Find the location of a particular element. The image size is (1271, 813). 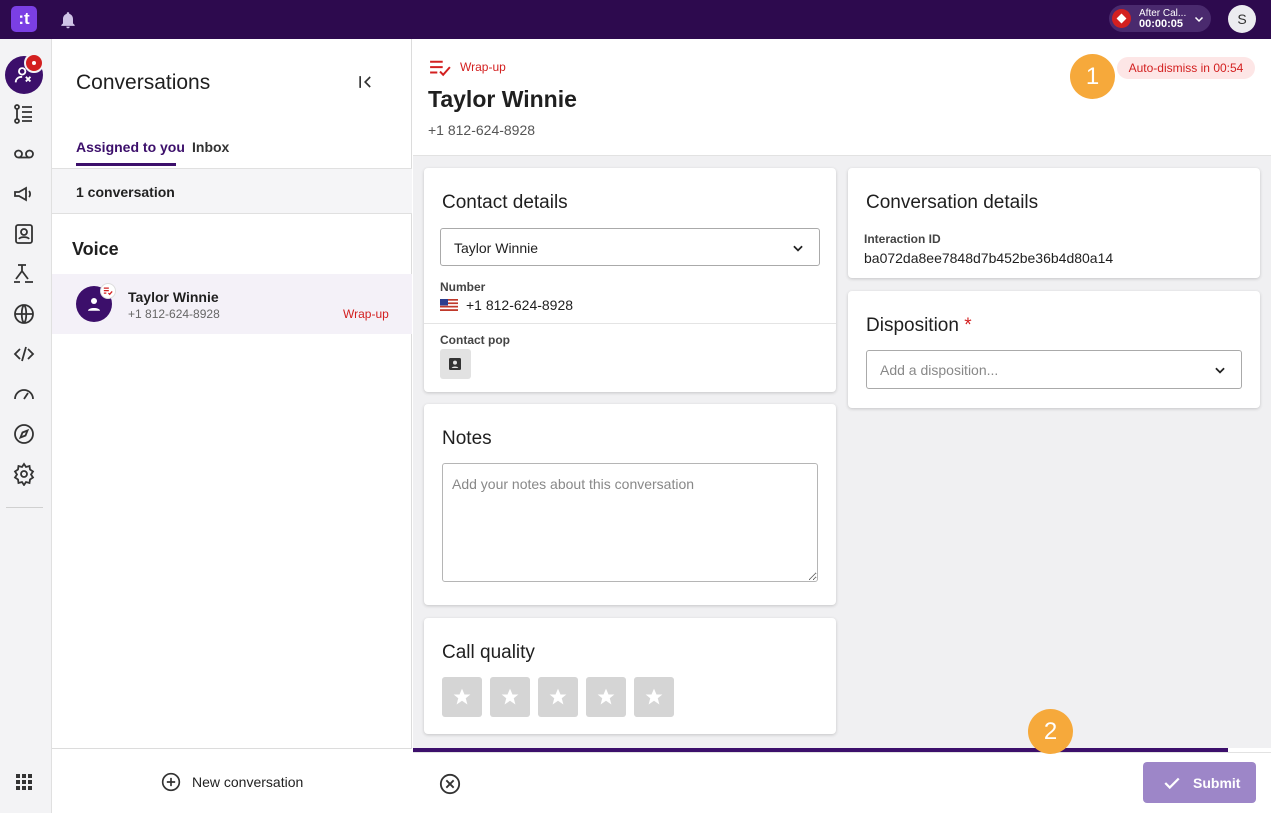

voicemail-icon is located at coordinates (24, 154).